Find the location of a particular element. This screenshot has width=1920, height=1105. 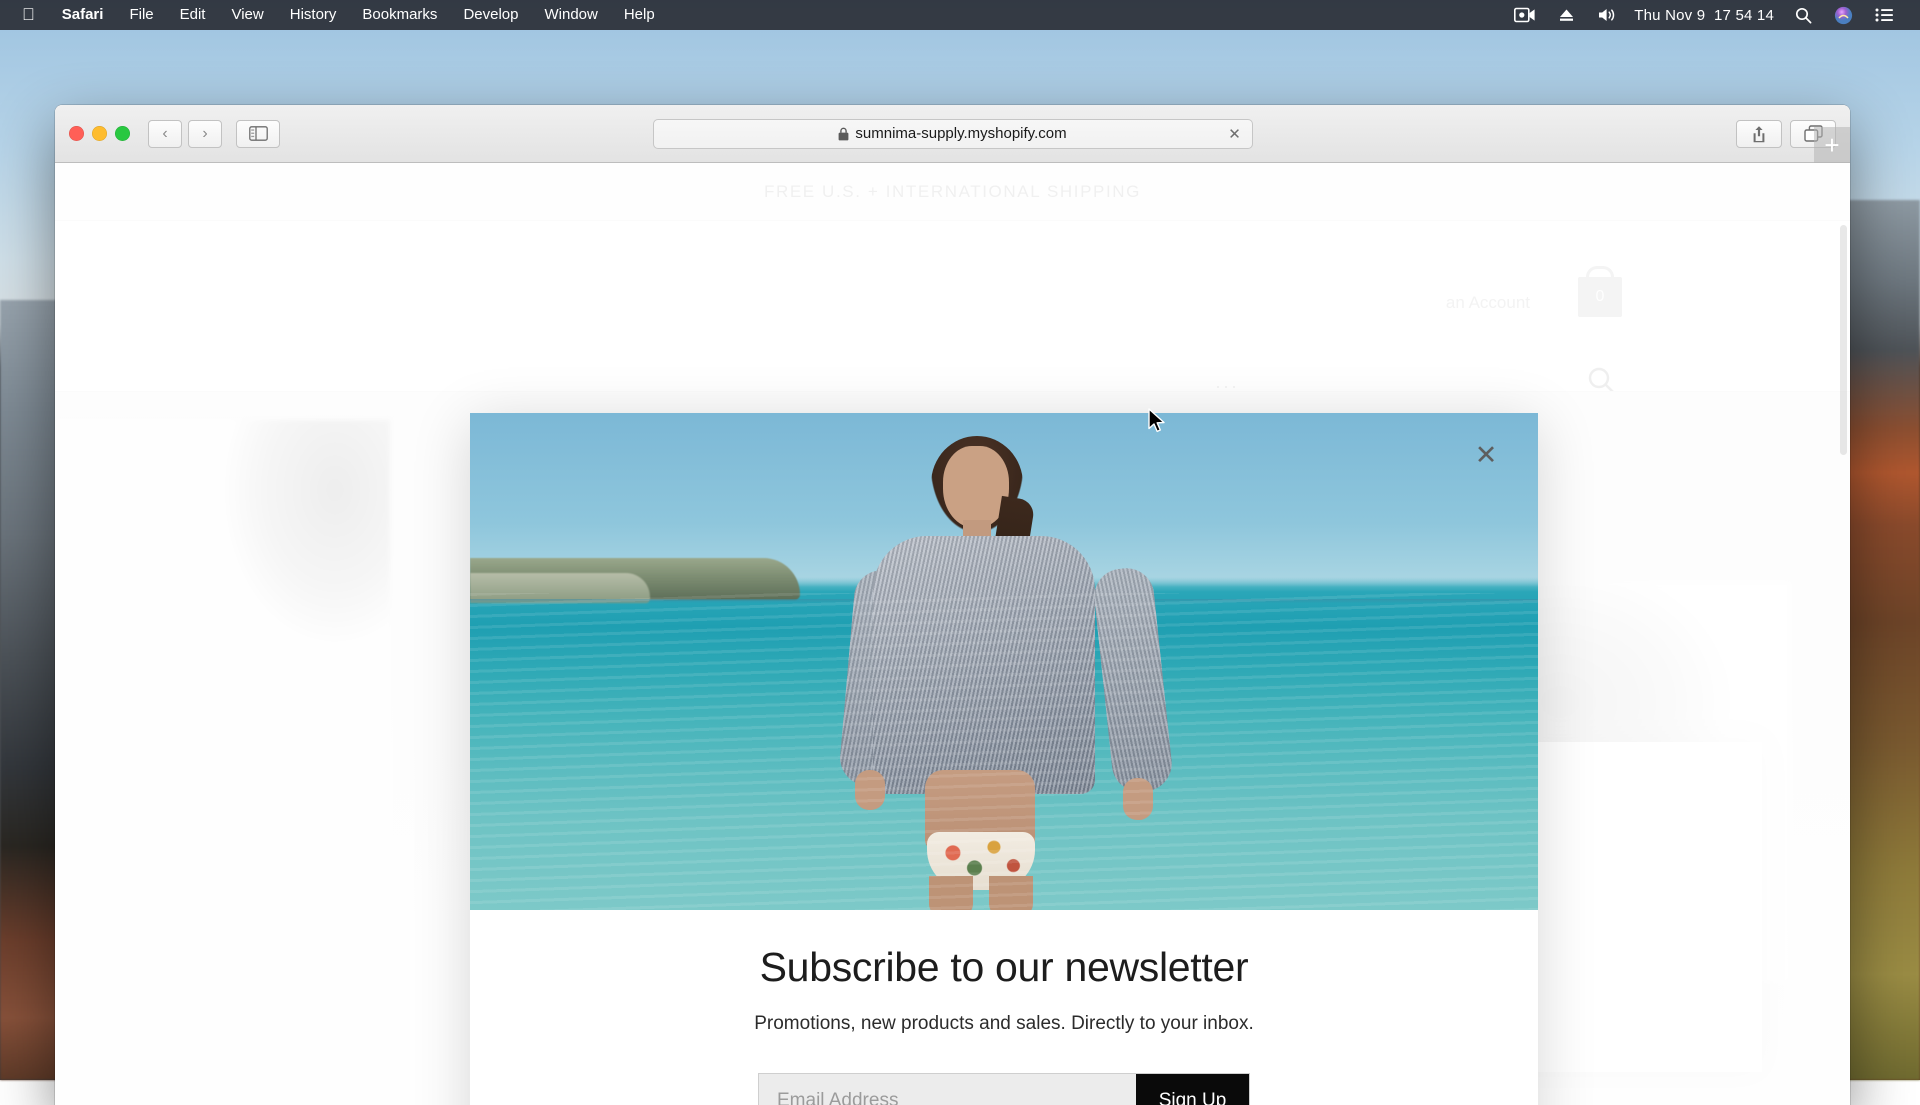

menu-item-help: Help is located at coordinates (639, 15).